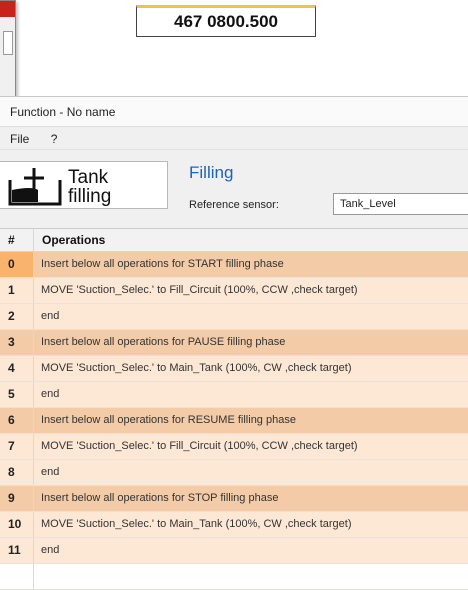  I want to click on row-number: 10, so click(17, 524).